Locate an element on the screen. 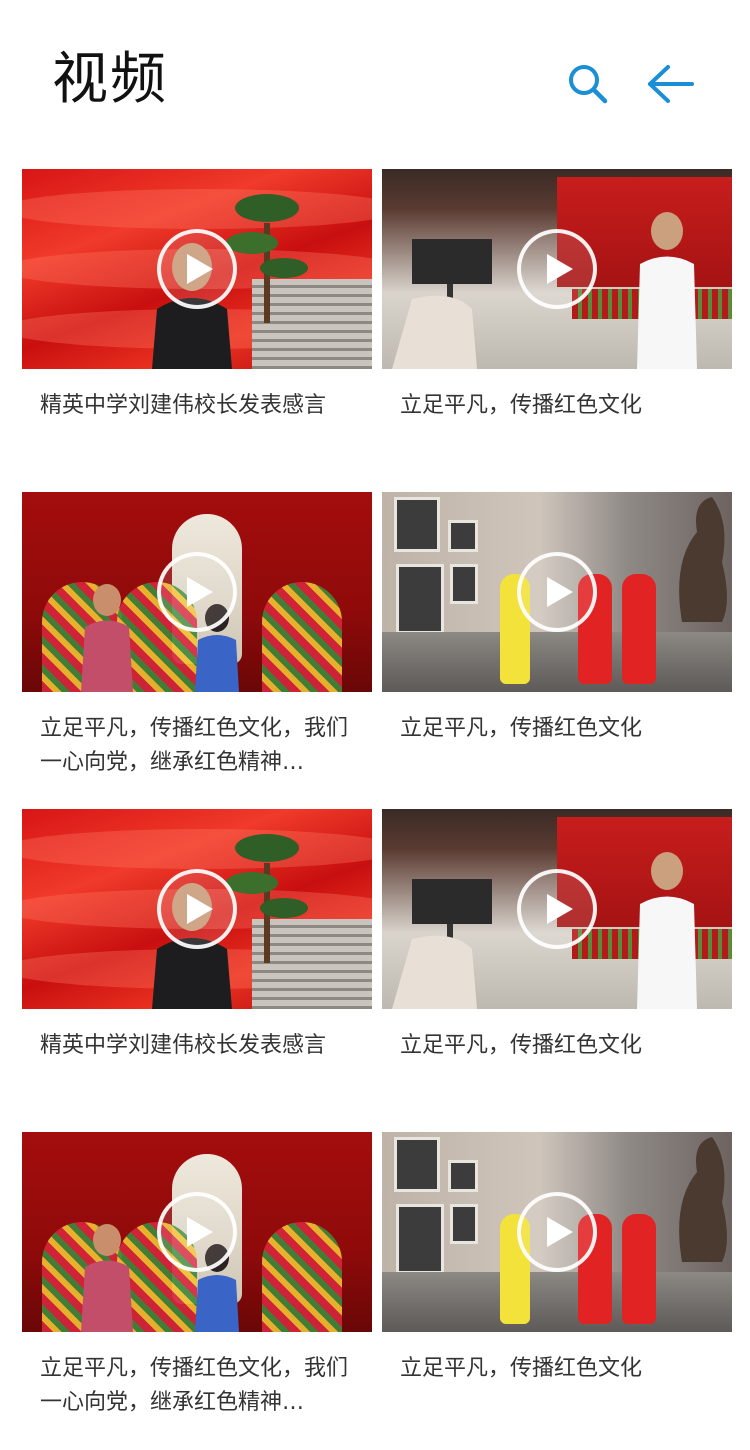 The width and height of the screenshot is (750, 1450). search-button is located at coordinates (588, 84).